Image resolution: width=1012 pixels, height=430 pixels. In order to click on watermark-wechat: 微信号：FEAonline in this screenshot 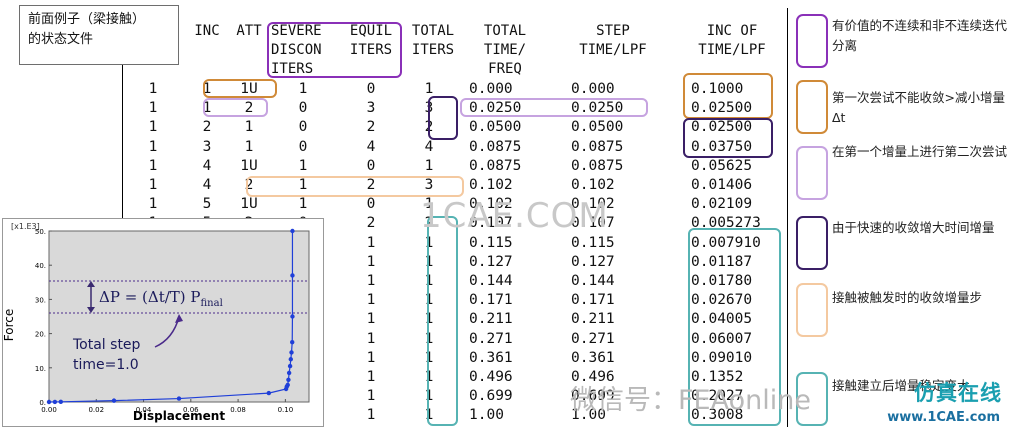, I will do `click(690, 400)`.